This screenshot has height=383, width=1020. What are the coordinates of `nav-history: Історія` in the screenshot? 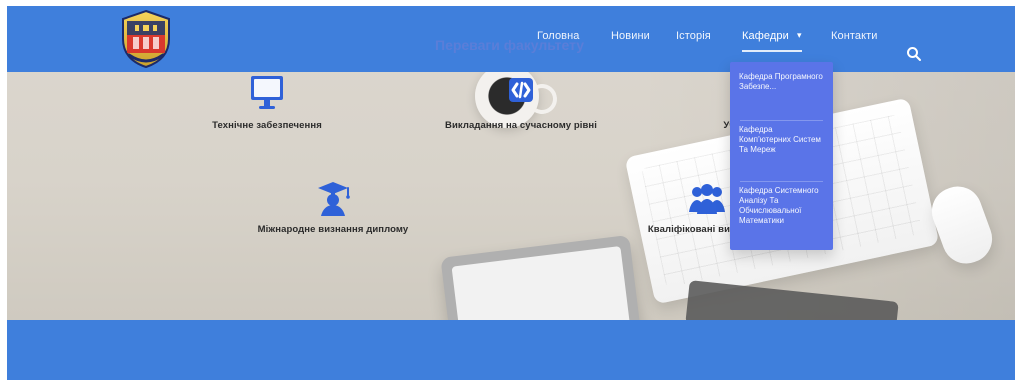 It's located at (693, 36).